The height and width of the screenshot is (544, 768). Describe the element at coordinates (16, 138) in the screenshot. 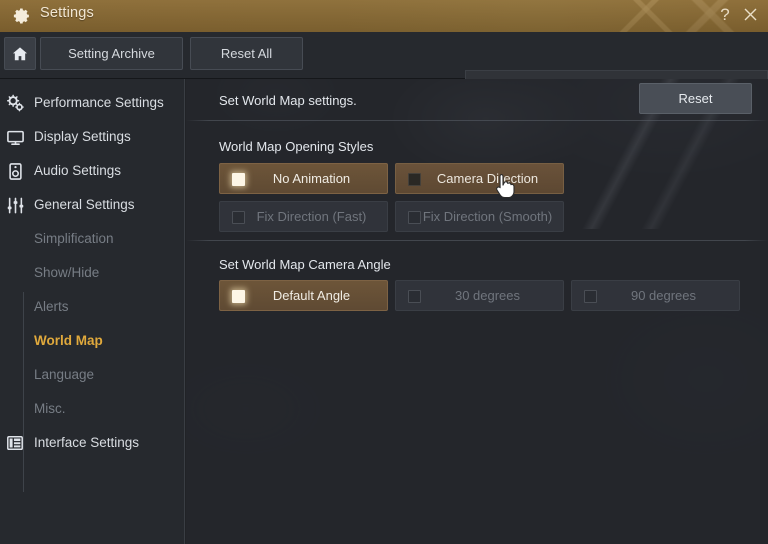

I see `monitor-icon` at that location.